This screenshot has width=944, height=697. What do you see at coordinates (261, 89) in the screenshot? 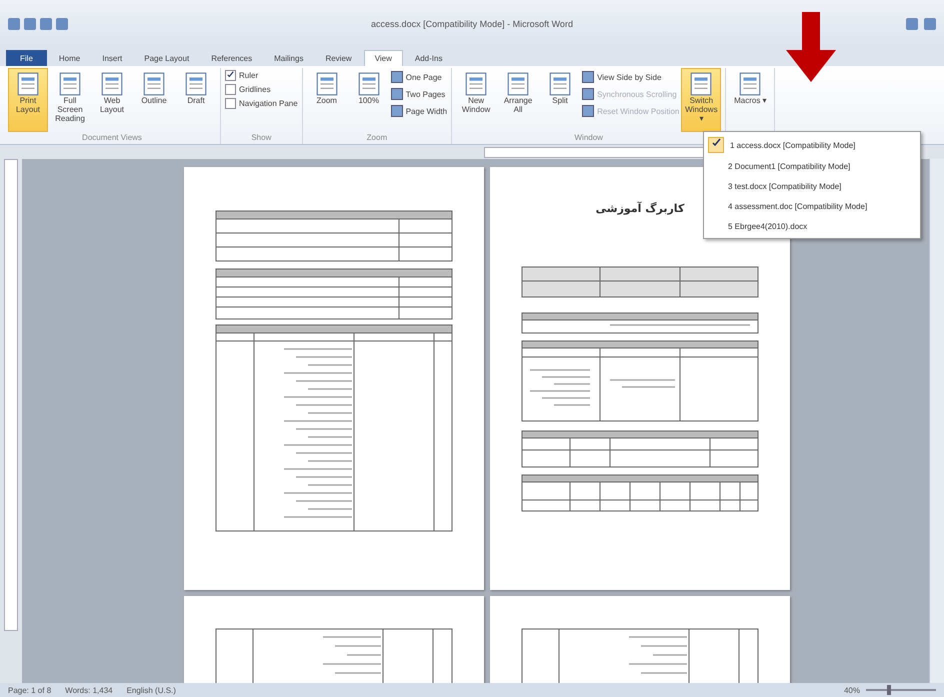
I see `checkbox: Gridlines` at bounding box center [261, 89].